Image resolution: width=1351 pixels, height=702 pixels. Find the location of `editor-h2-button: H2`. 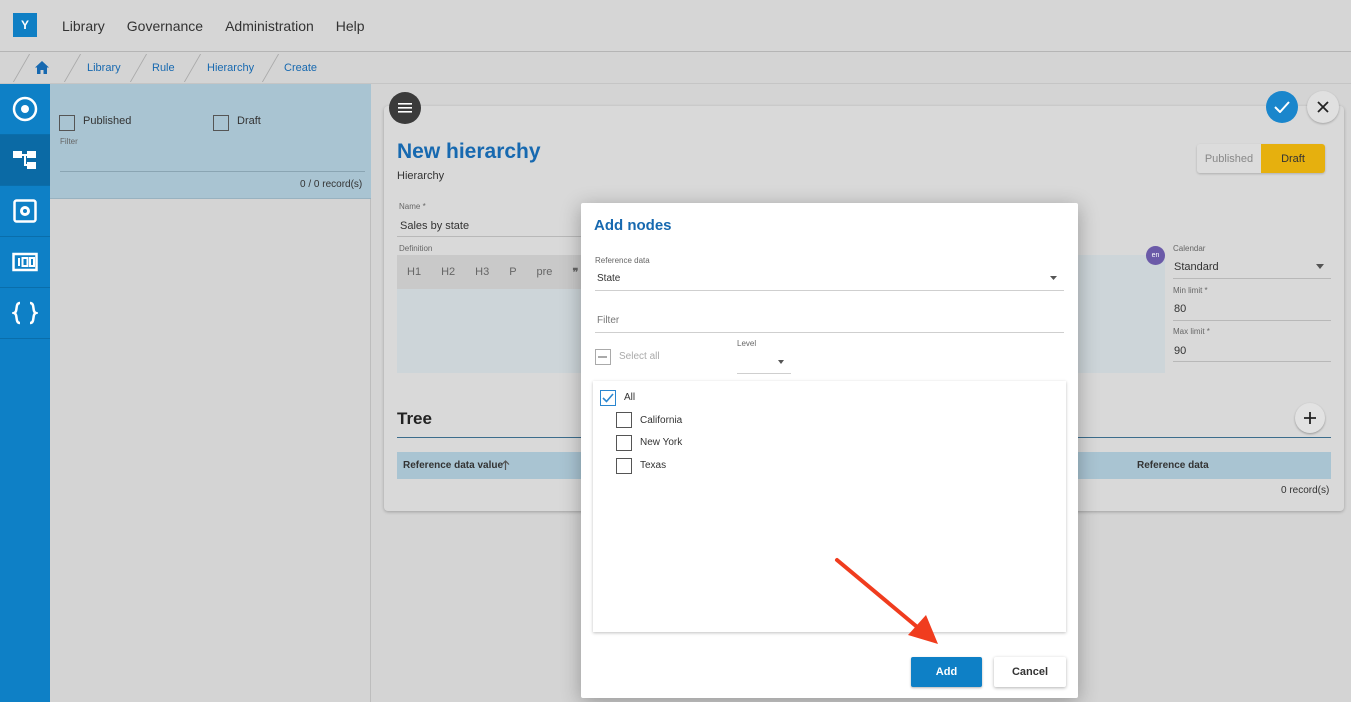

editor-h2-button: H2 is located at coordinates (448, 272).